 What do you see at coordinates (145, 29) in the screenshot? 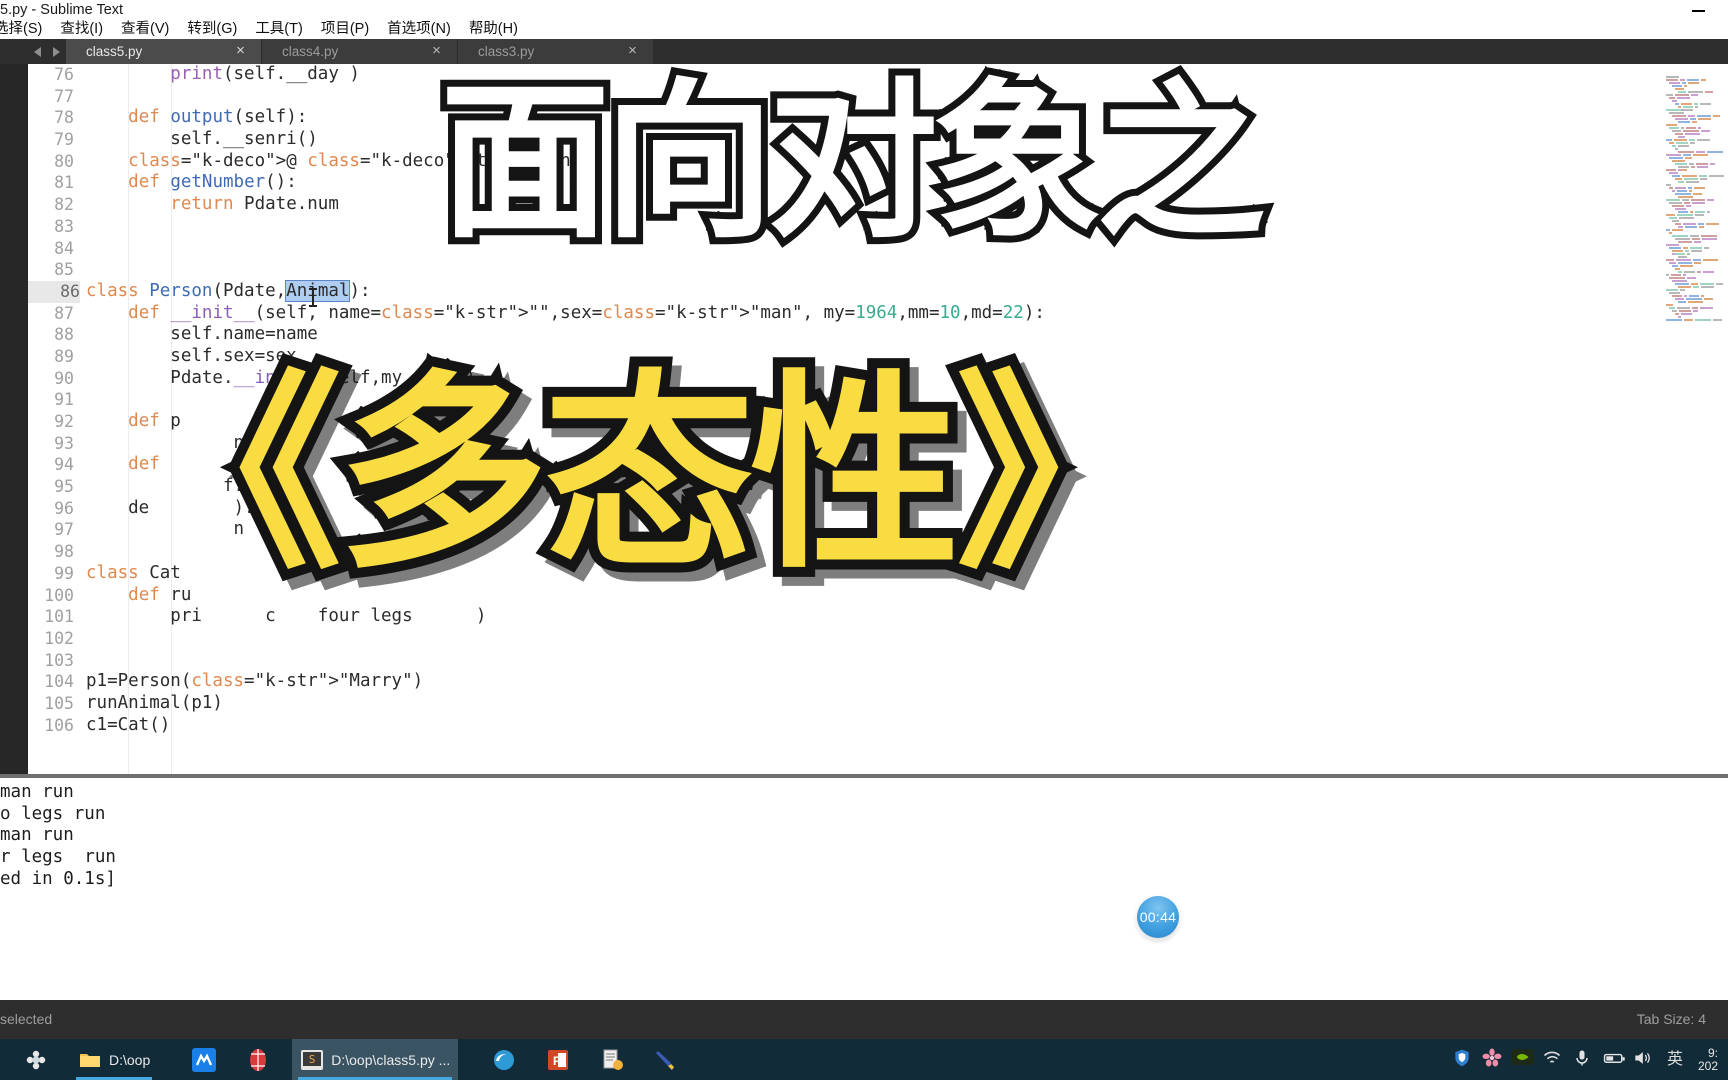
I see `menu-view: 查看(V)` at bounding box center [145, 29].